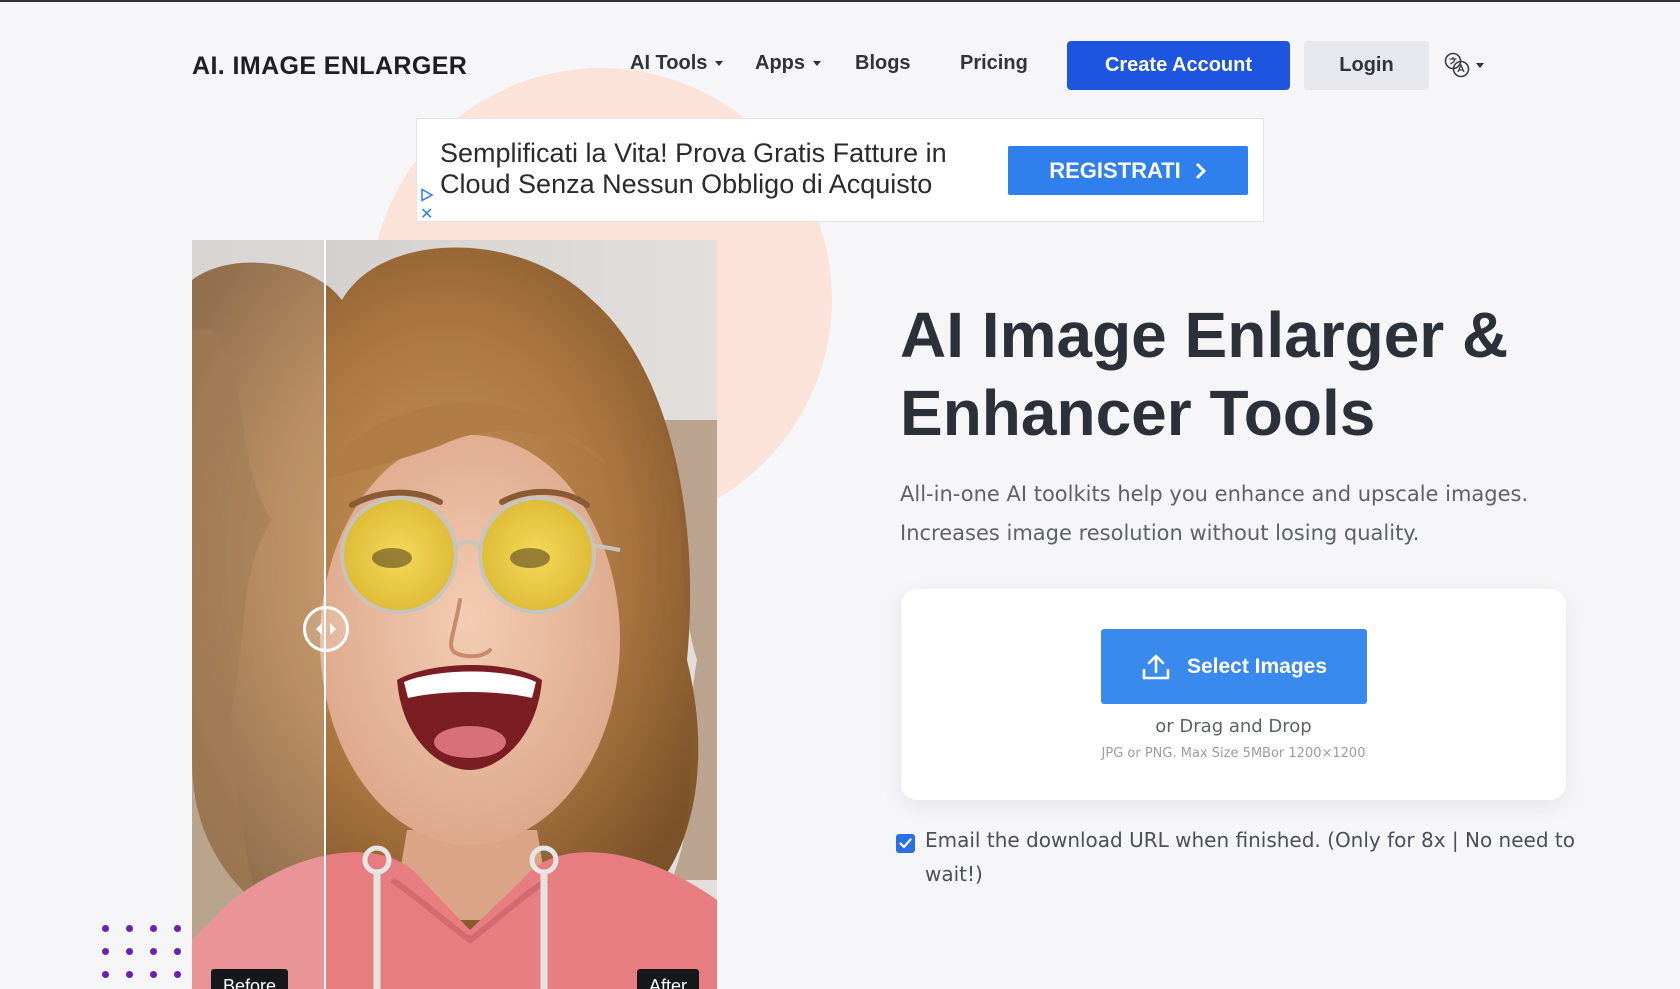  Describe the element at coordinates (1200, 170) in the screenshot. I see `chevron-right-icon` at that location.